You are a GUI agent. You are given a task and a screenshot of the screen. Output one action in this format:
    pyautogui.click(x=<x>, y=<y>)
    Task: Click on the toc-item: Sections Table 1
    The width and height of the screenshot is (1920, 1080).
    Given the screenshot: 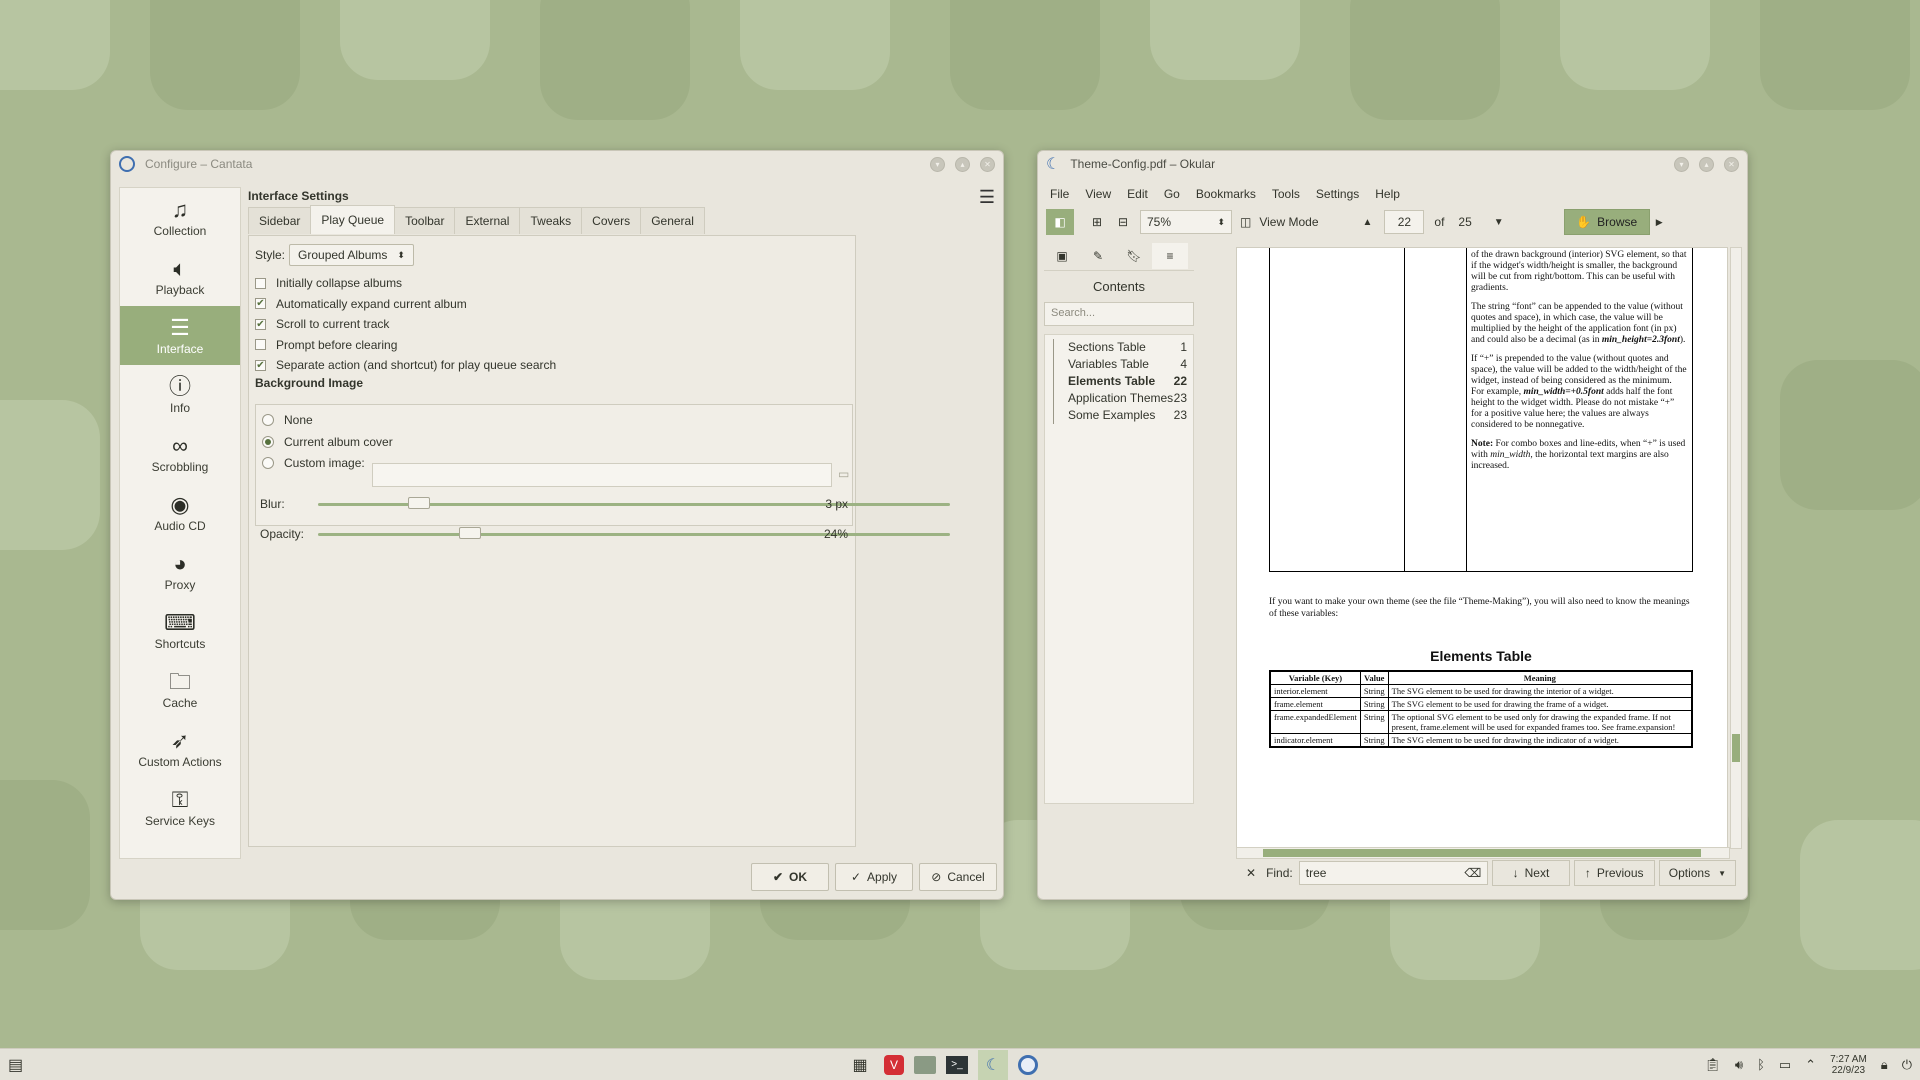 What is the action you would take?
    pyautogui.click(x=1123, y=347)
    